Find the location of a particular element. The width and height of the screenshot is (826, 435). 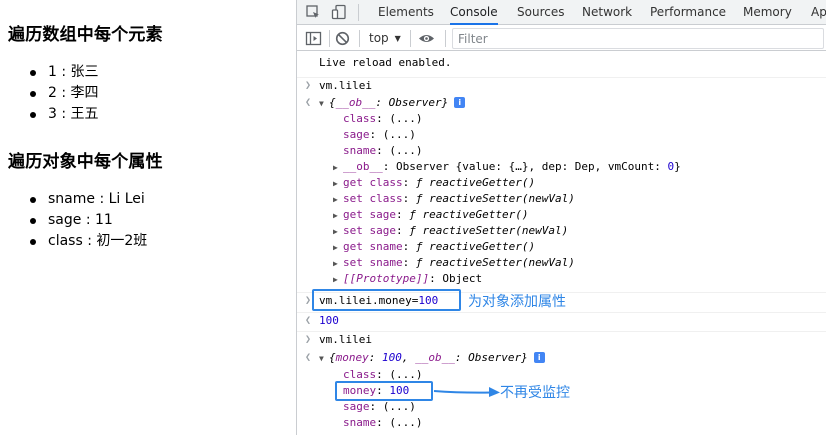

tab-application: Ap is located at coordinates (818, 12).